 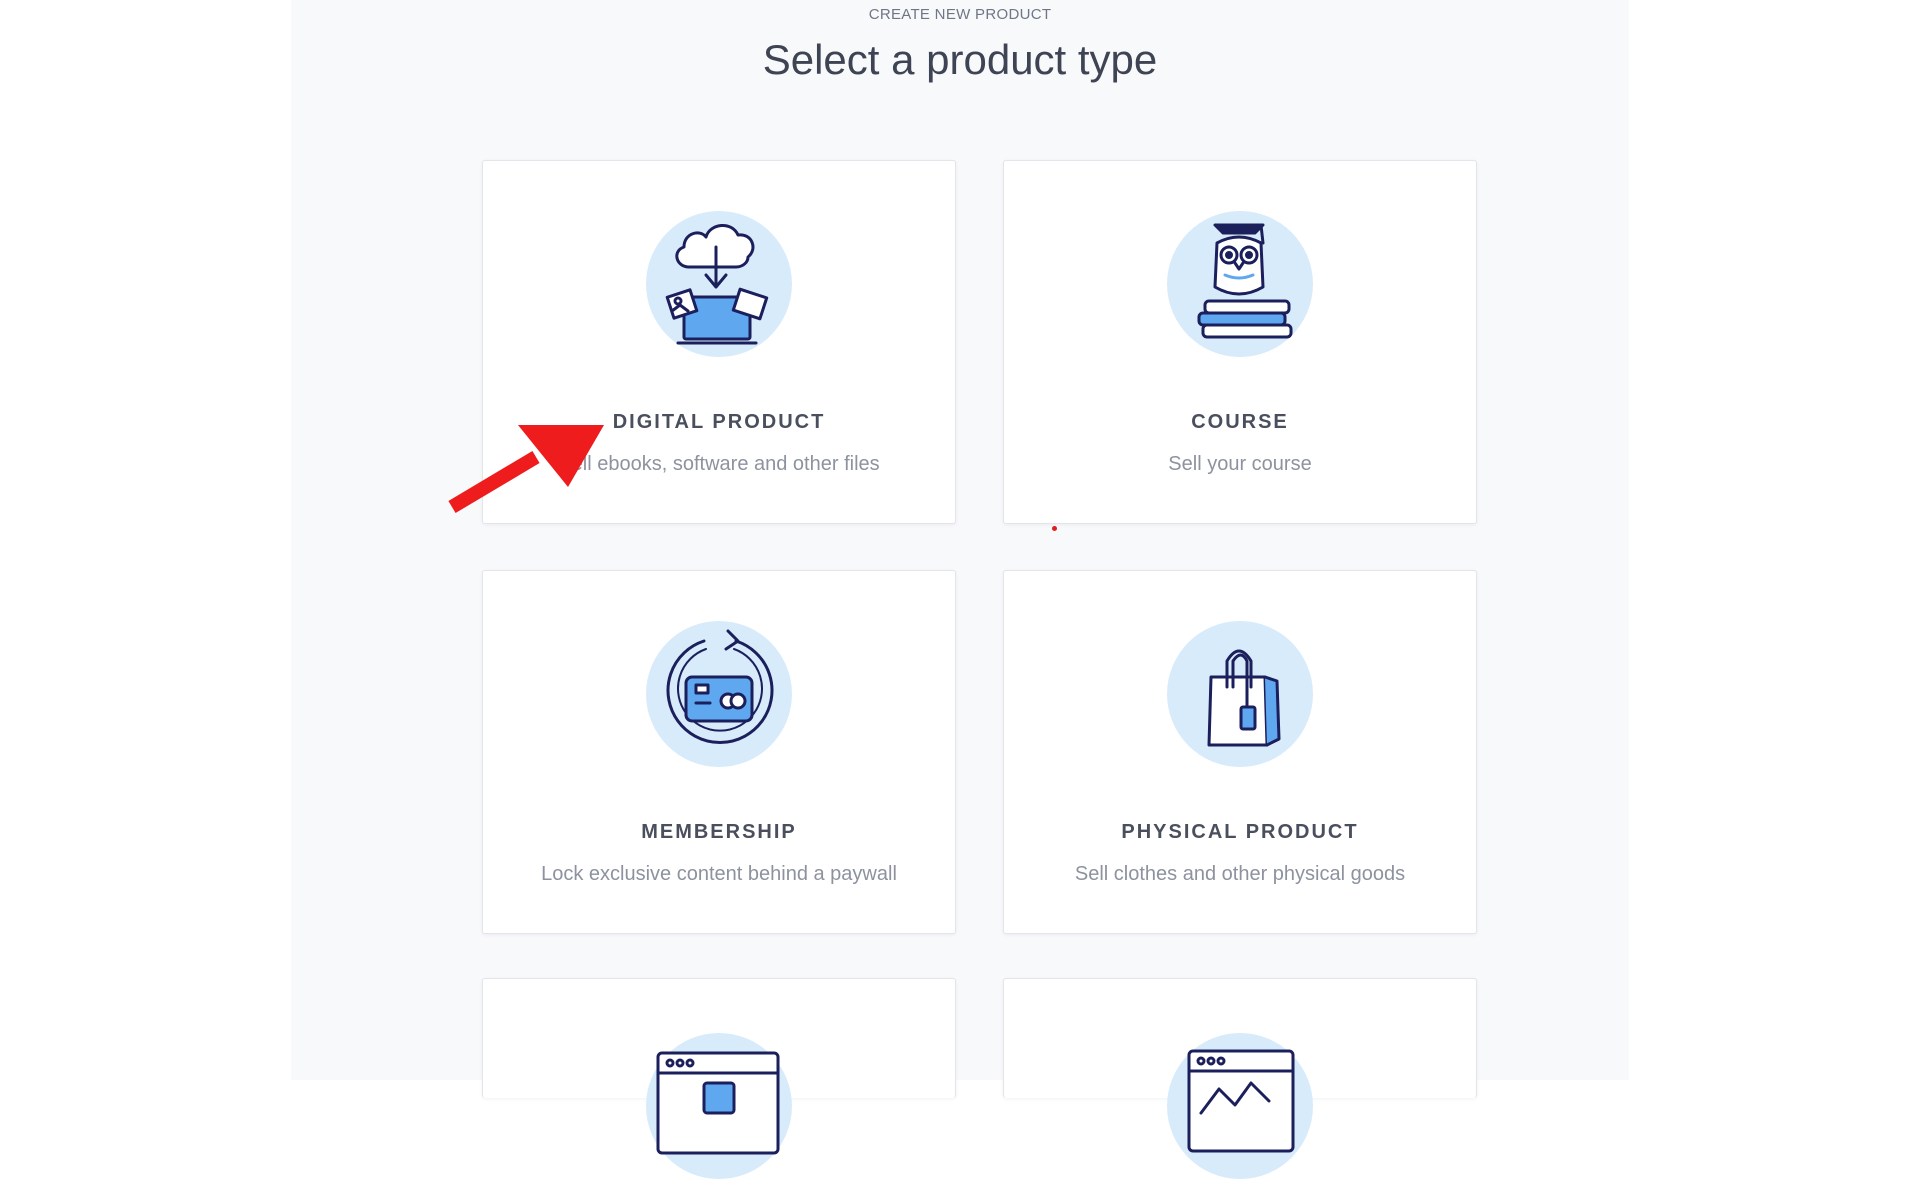 What do you see at coordinates (960, 59) in the screenshot?
I see `page-title: Select a product type` at bounding box center [960, 59].